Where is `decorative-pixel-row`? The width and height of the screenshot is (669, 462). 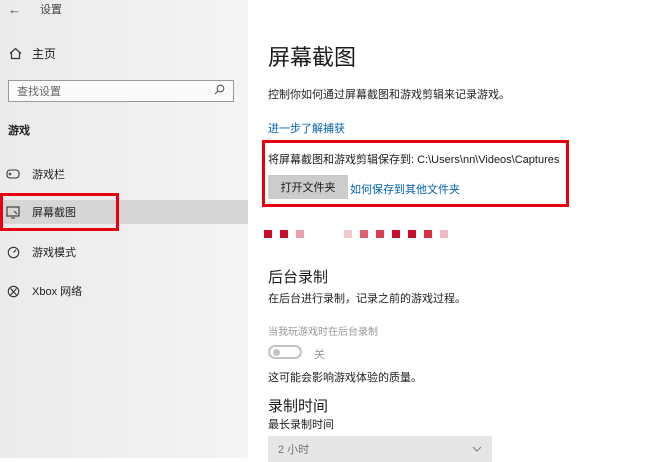 decorative-pixel-row is located at coordinates (360, 234).